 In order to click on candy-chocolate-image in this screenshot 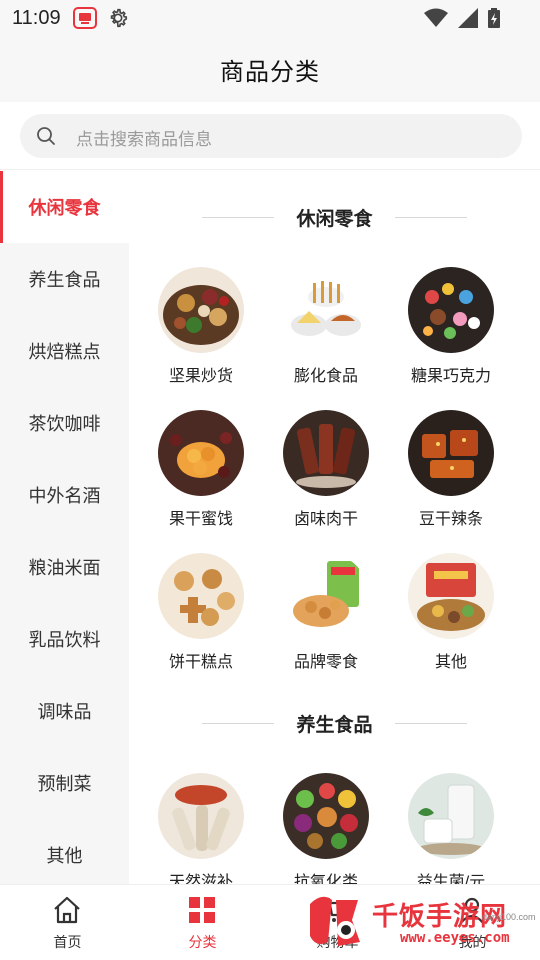, I will do `click(451, 310)`.